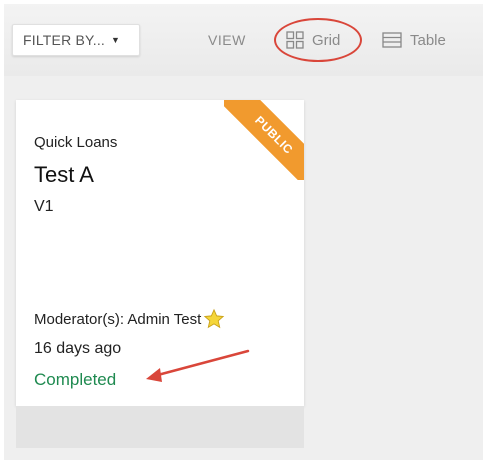  I want to click on card-title: Test A, so click(64, 174).